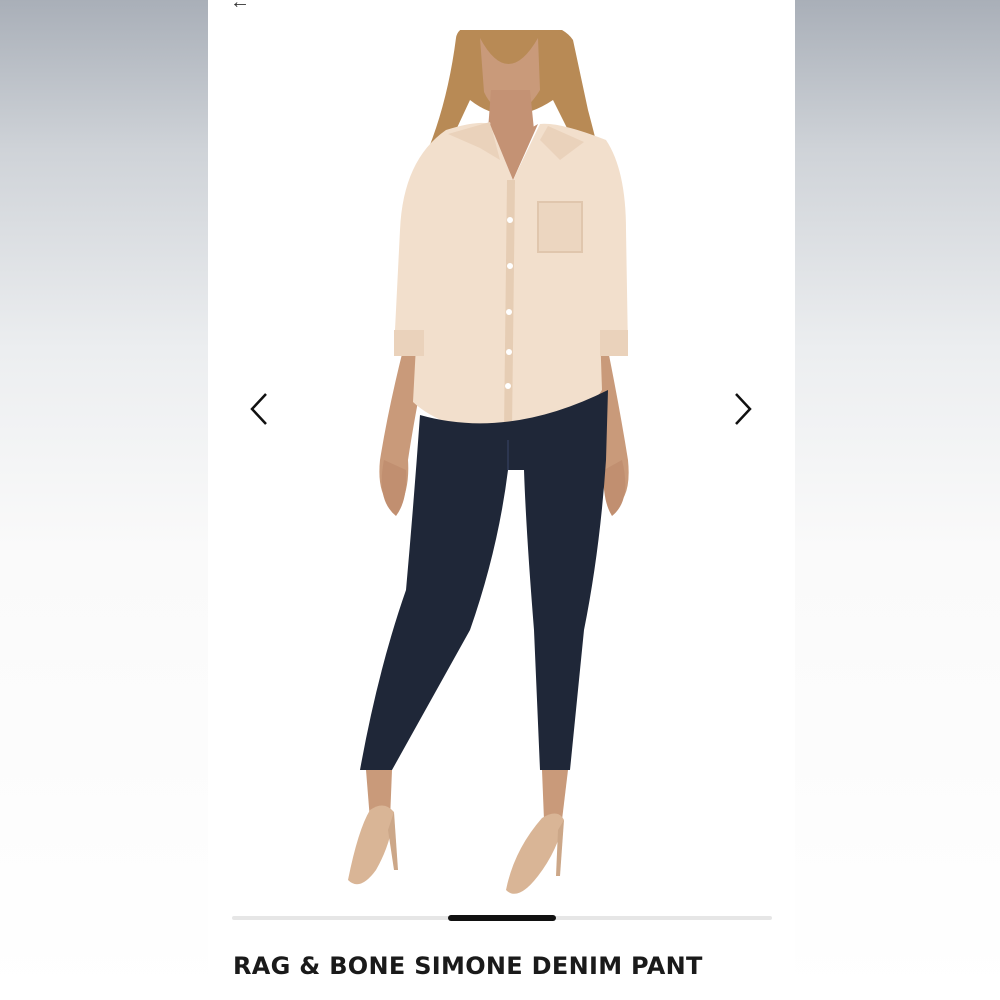 This screenshot has width=1000, height=1000. I want to click on chevron-left-icon, so click(258, 409).